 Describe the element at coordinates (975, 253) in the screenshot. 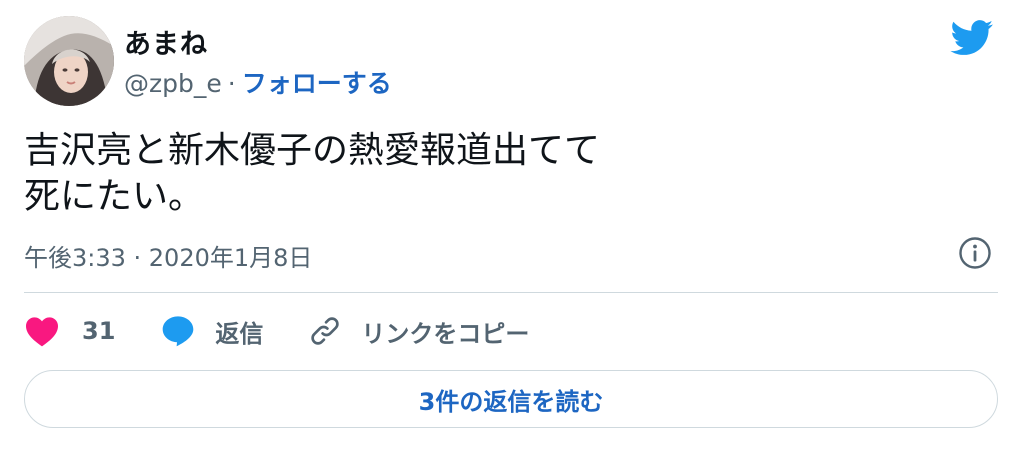

I see `info-icon` at that location.